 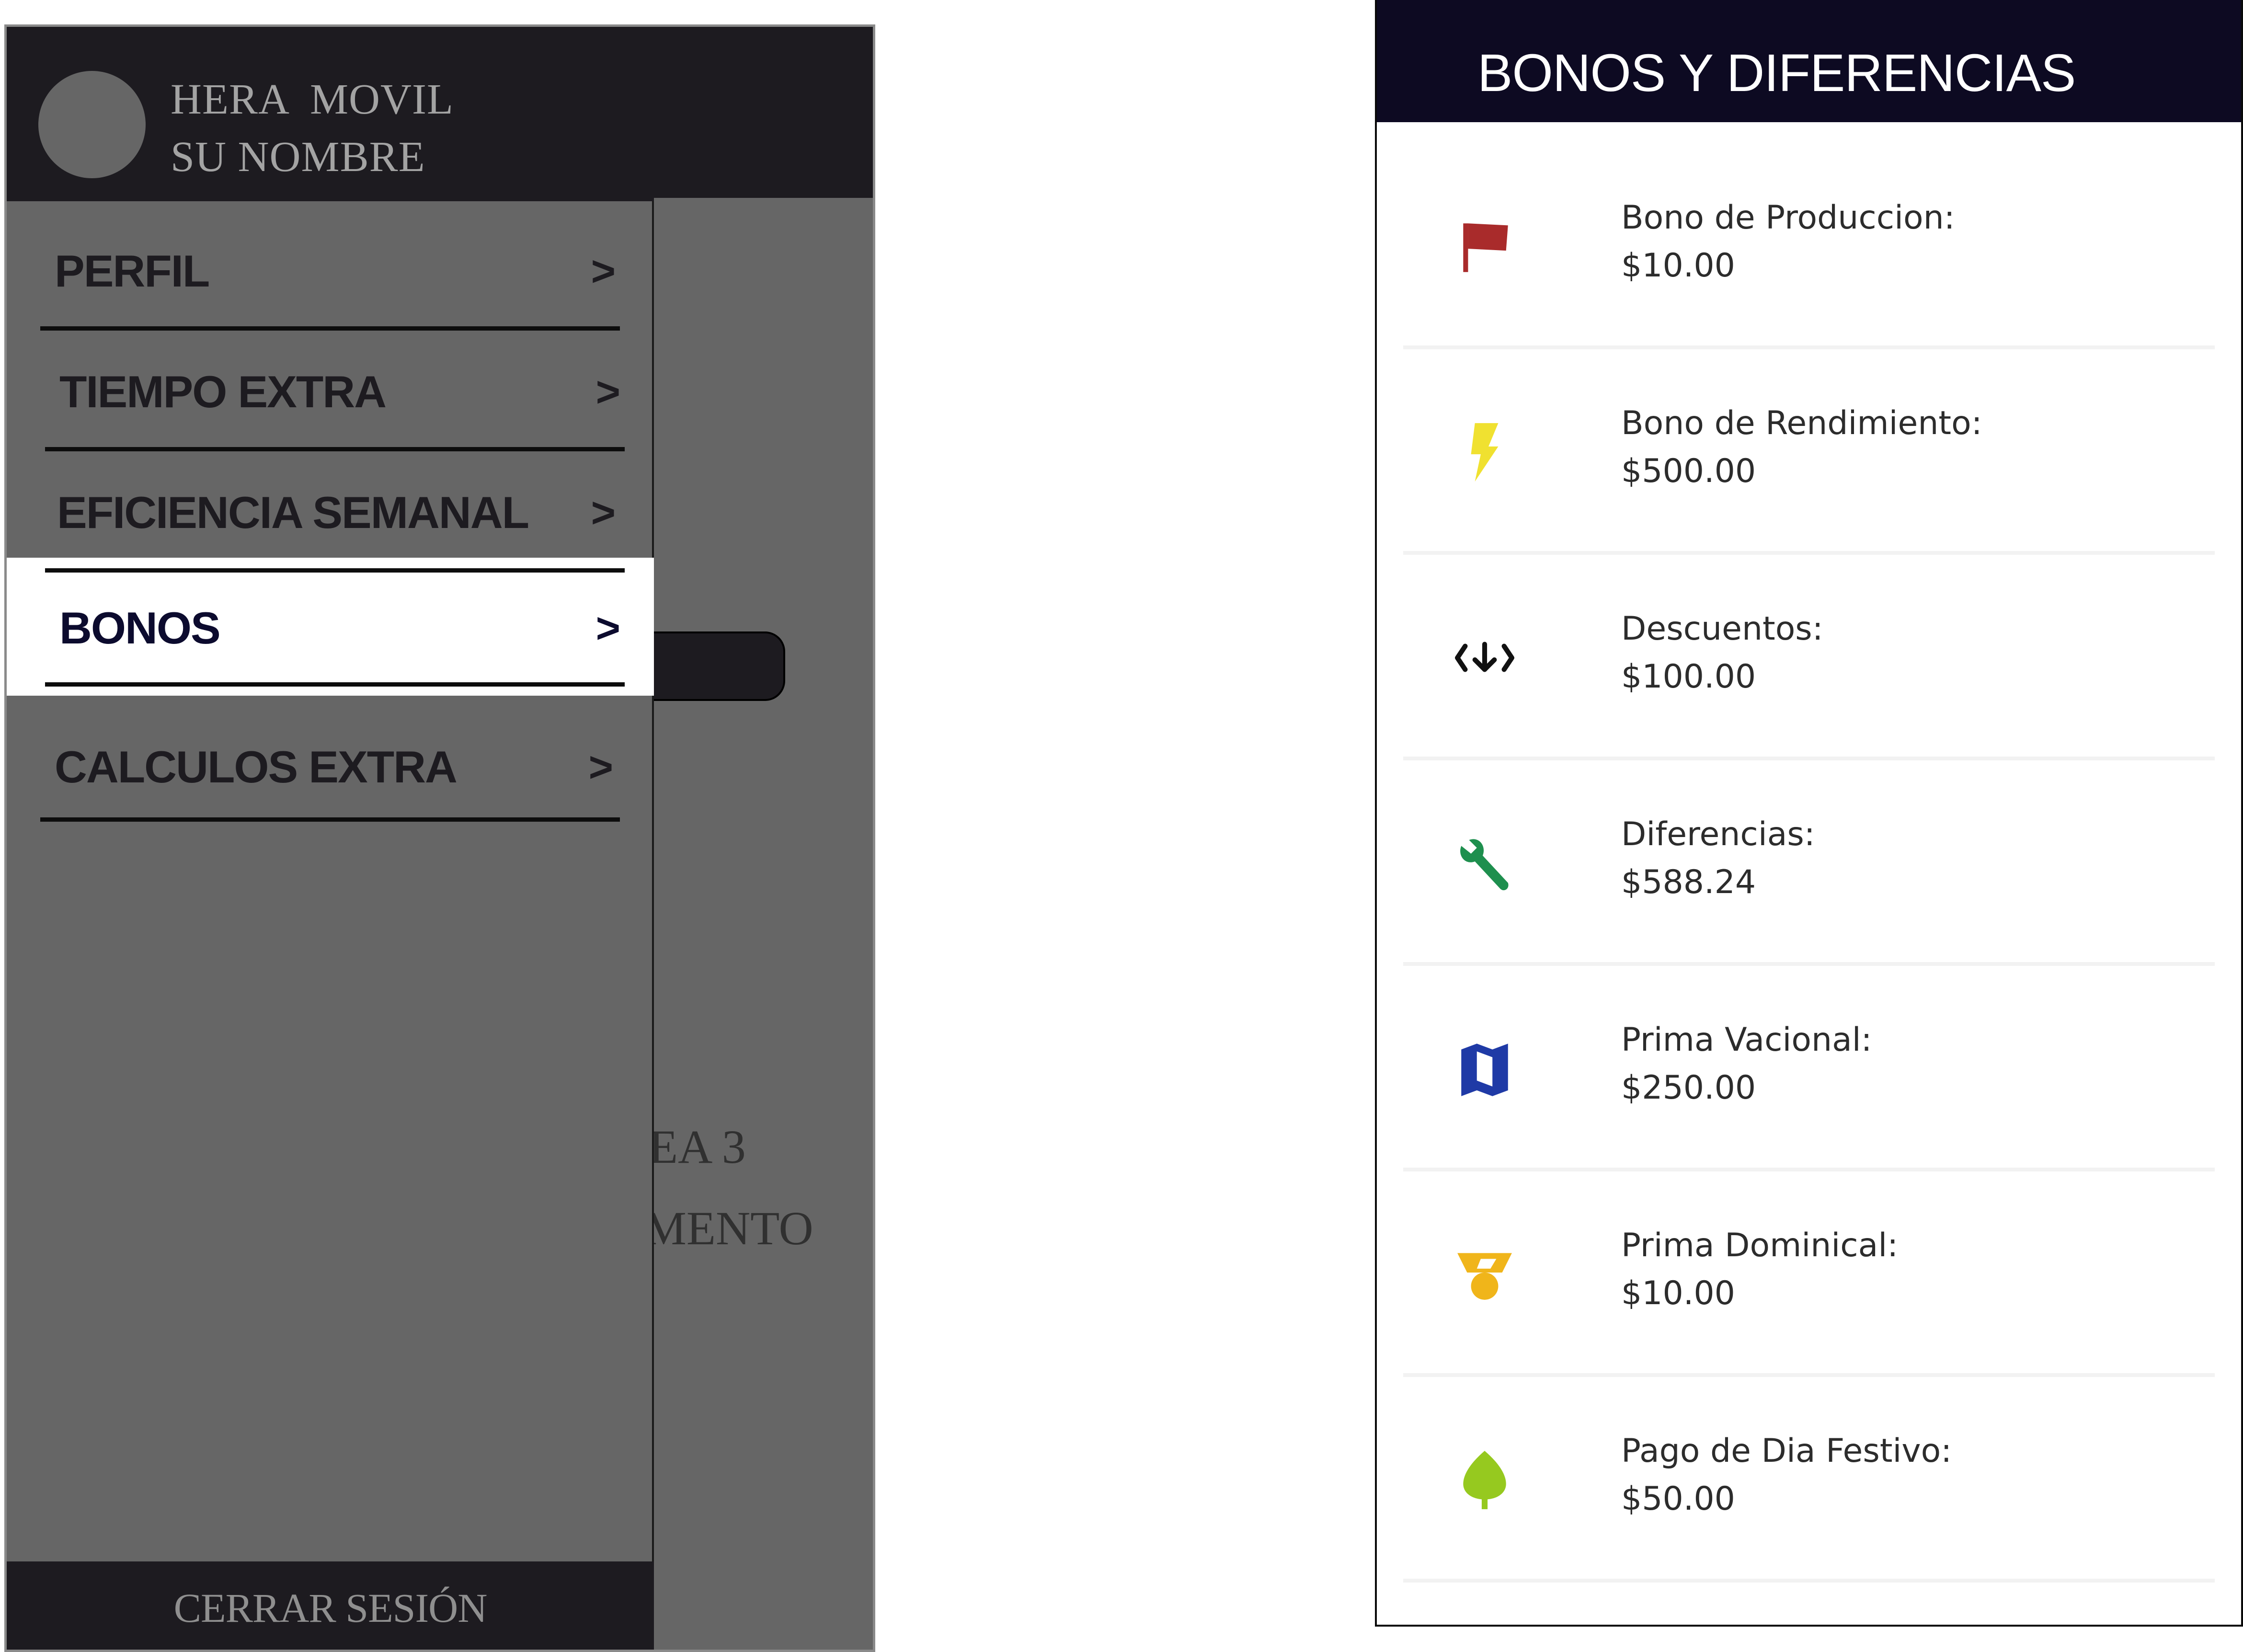 What do you see at coordinates (330, 628) in the screenshot?
I see `drawer-item-bonos: BONOS >` at bounding box center [330, 628].